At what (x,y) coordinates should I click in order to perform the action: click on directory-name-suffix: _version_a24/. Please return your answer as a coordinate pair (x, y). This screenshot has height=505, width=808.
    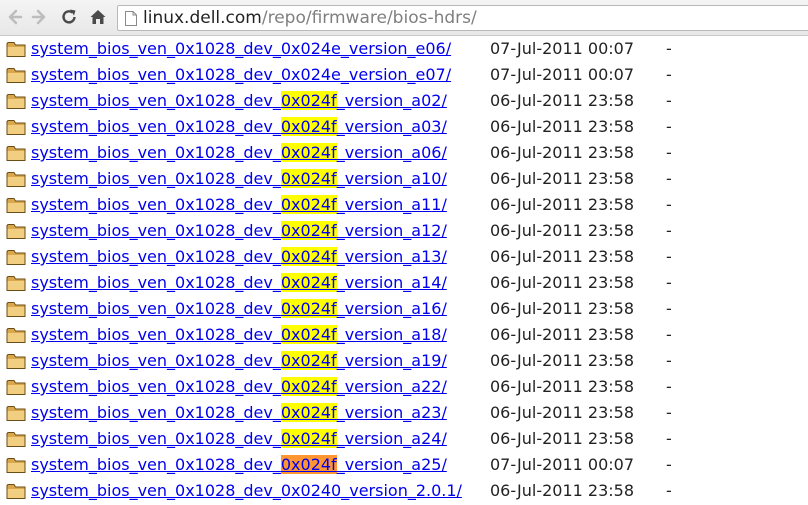
    Looking at the image, I should click on (391, 438).